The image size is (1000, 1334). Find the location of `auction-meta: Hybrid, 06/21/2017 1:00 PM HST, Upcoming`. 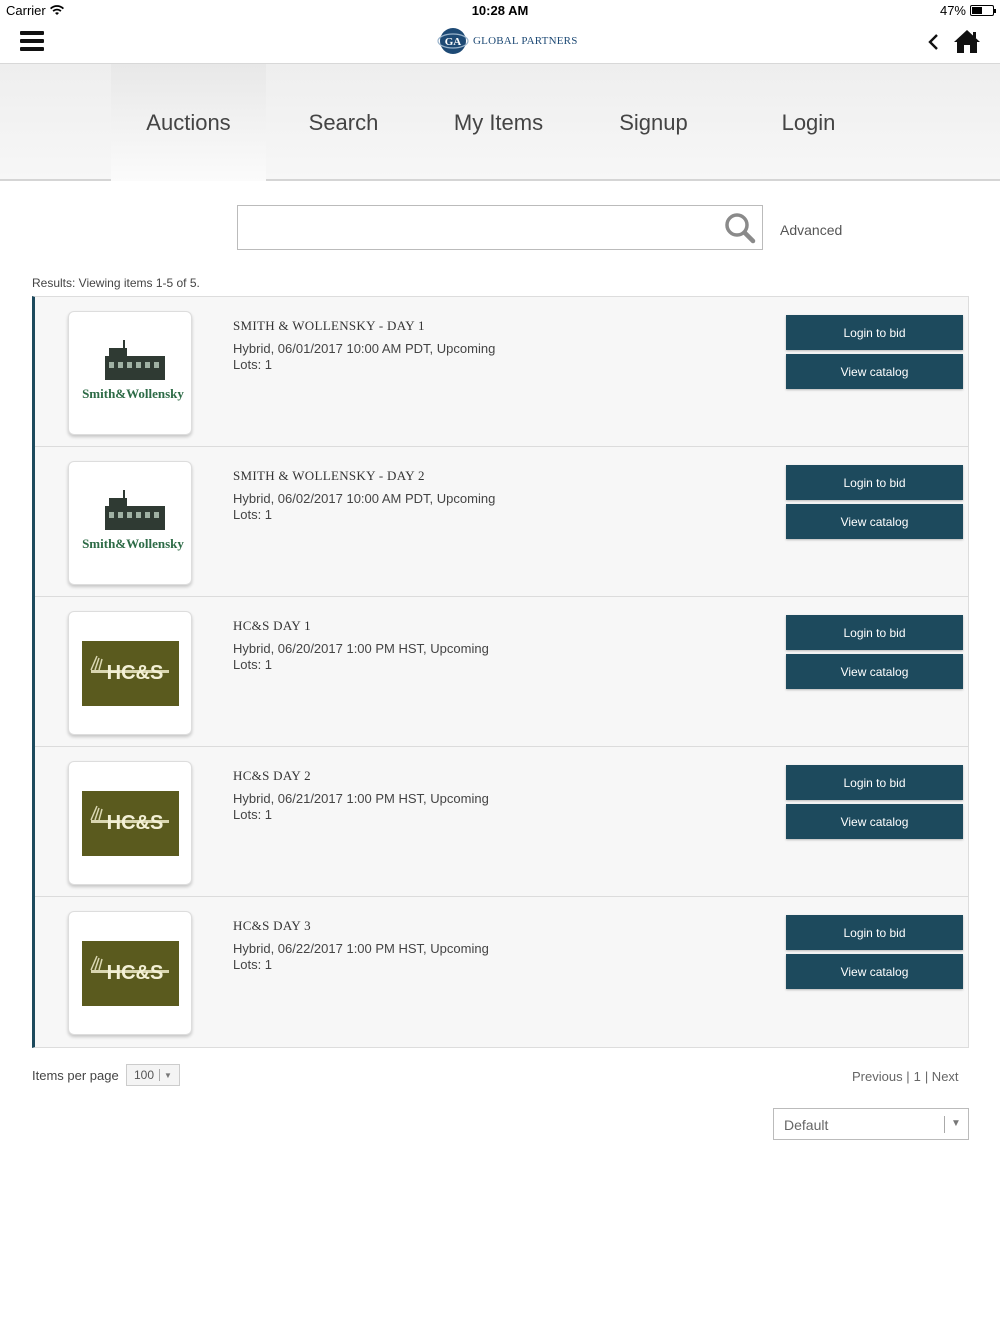

auction-meta: Hybrid, 06/21/2017 1:00 PM HST, Upcoming is located at coordinates (361, 798).